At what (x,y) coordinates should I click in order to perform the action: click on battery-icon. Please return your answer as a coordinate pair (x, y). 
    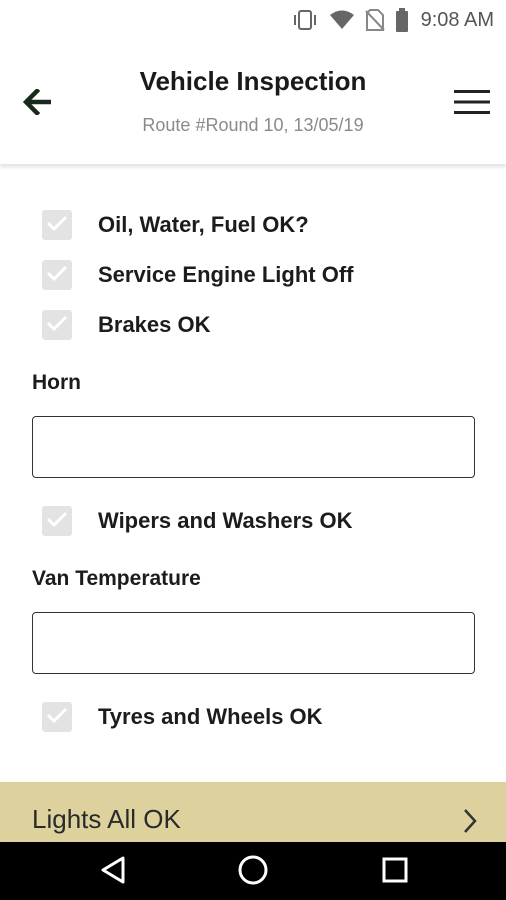
    Looking at the image, I should click on (402, 20).